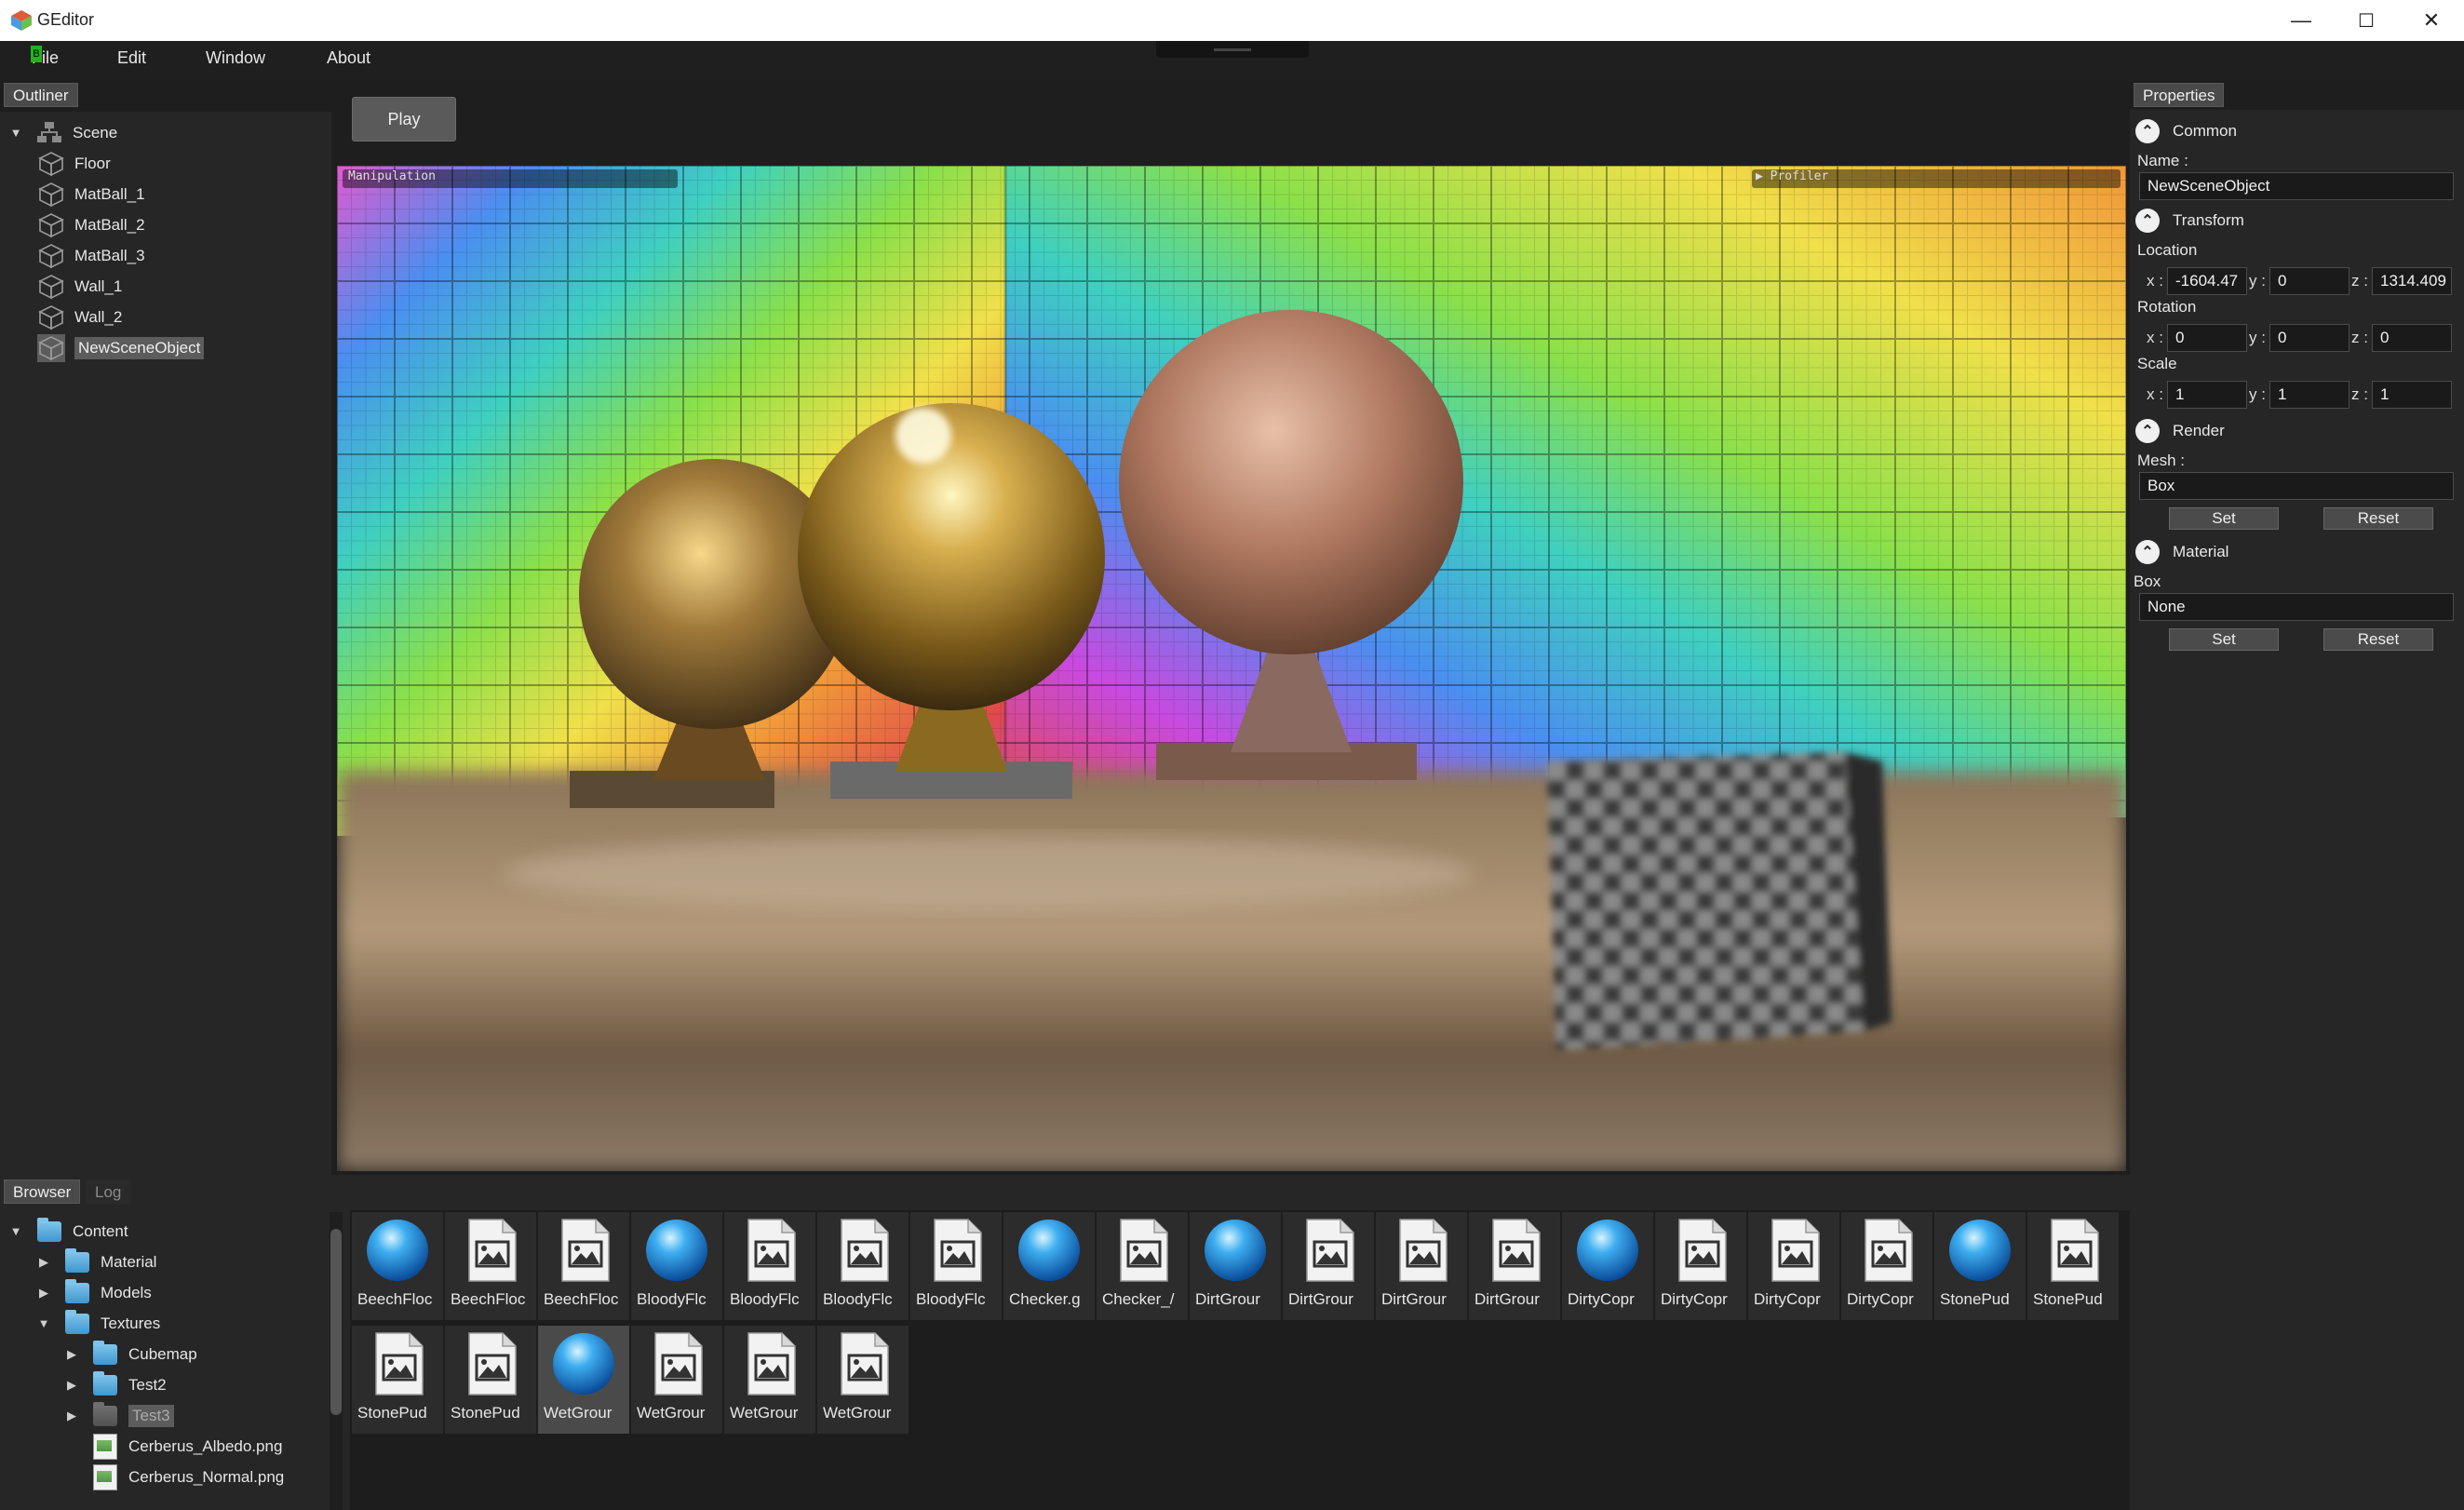 The image size is (2464, 1510). What do you see at coordinates (2309, 281) in the screenshot?
I see `location-y-field: 0` at bounding box center [2309, 281].